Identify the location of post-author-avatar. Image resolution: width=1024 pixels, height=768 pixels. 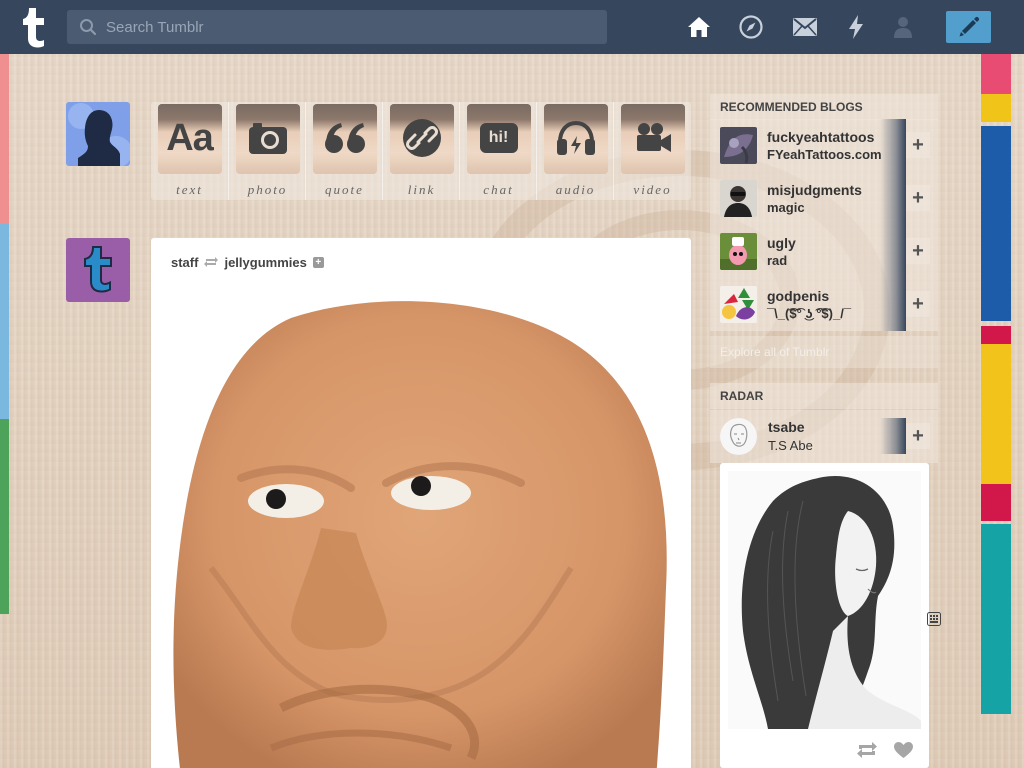
(98, 270).